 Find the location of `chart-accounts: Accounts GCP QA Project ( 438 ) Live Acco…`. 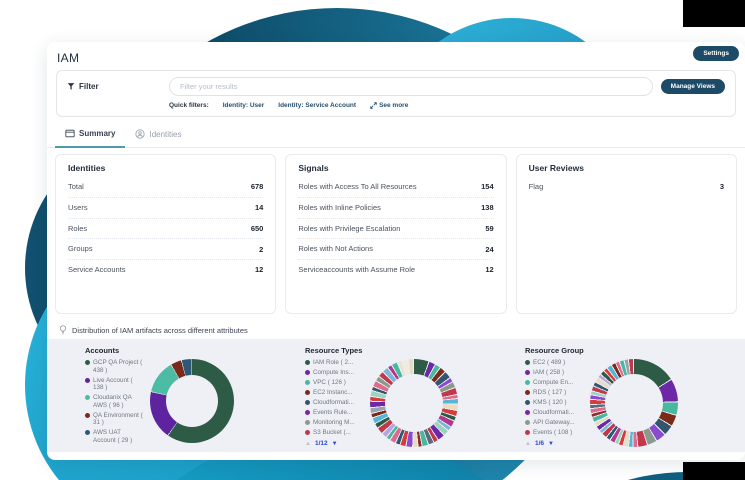

chart-accounts: Accounts GCP QA Project ( 438 ) Live Acco… is located at coordinates (183, 399).